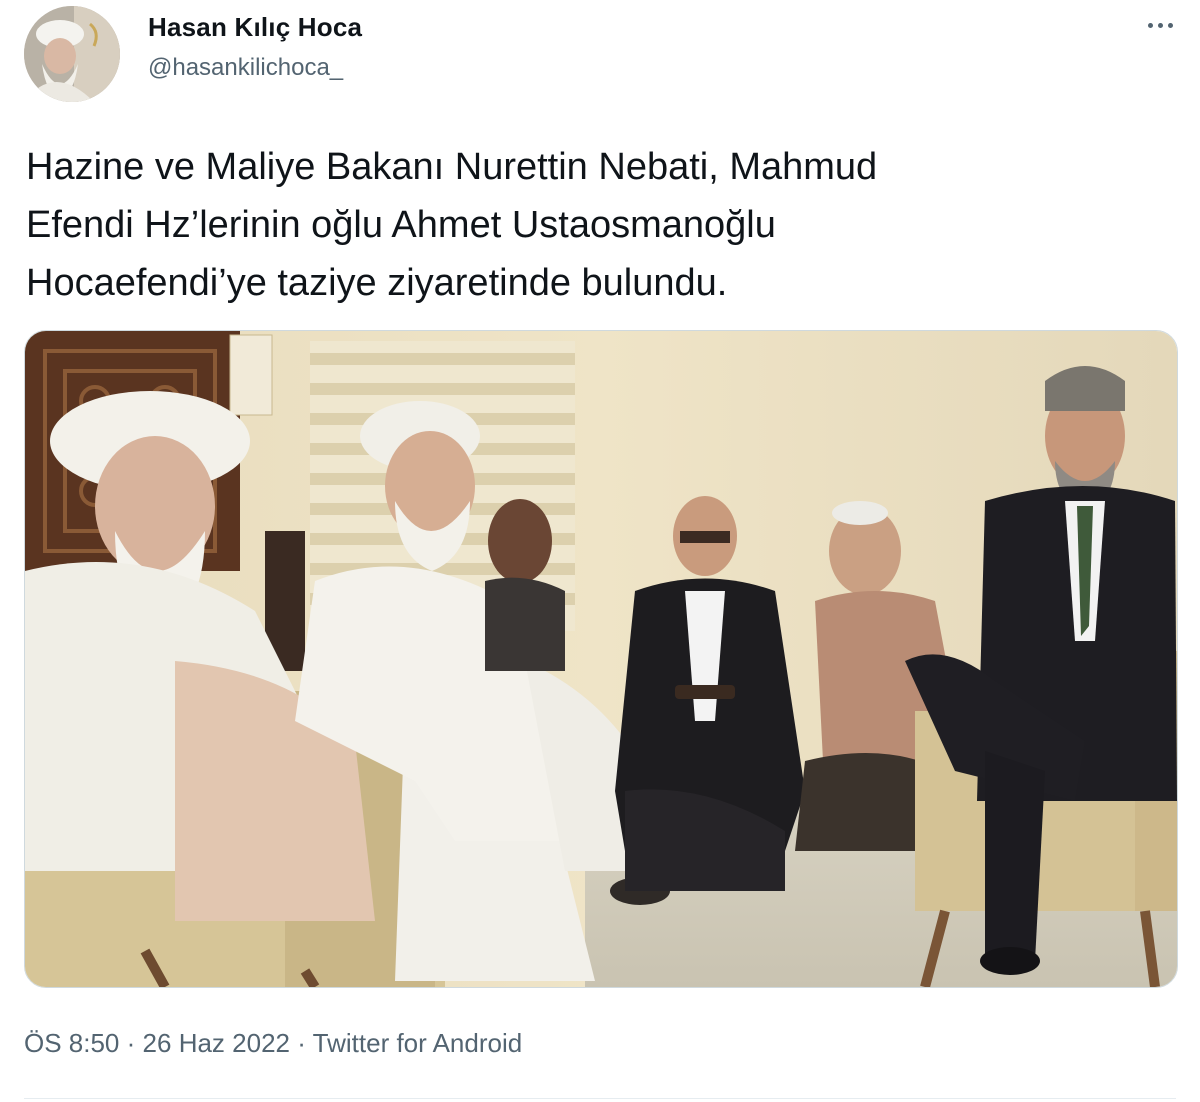  I want to click on tweet-date: 26 Haz 2022, so click(216, 1043).